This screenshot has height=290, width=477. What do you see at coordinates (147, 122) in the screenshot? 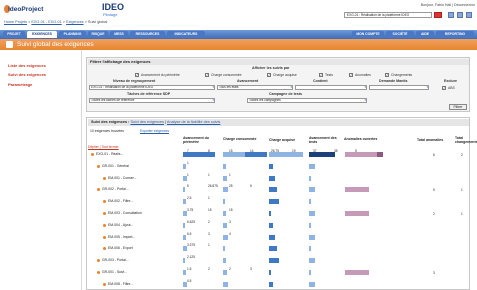
I see `tab-suivi-exigences: Suivi des exigences` at bounding box center [147, 122].